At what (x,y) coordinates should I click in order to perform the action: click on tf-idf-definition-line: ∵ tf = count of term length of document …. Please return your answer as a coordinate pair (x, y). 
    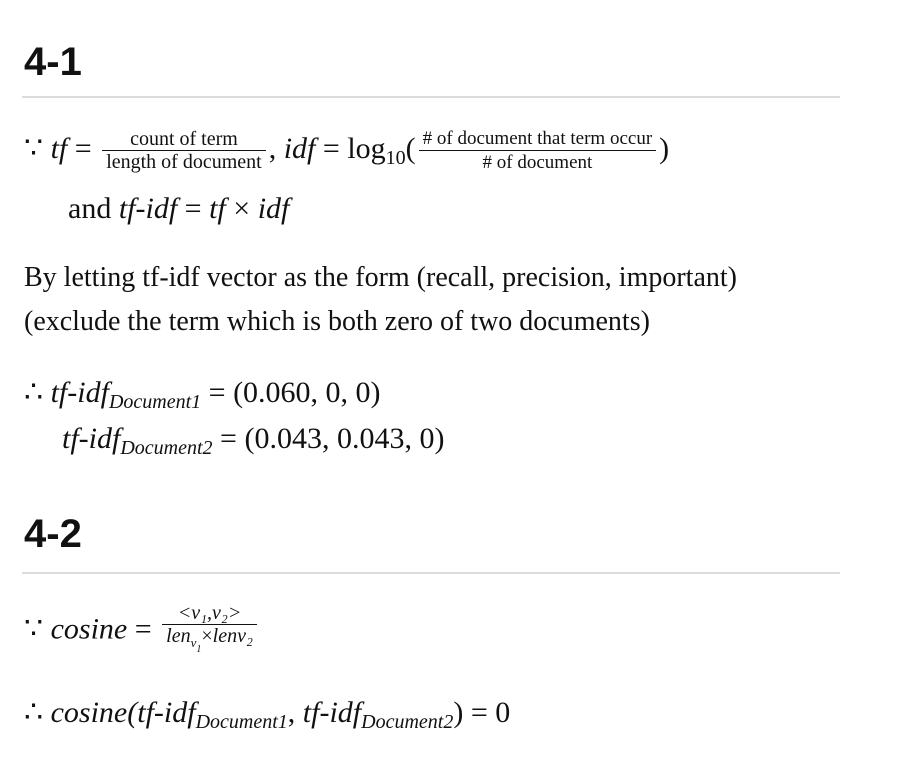
    Looking at the image, I should click on (346, 151).